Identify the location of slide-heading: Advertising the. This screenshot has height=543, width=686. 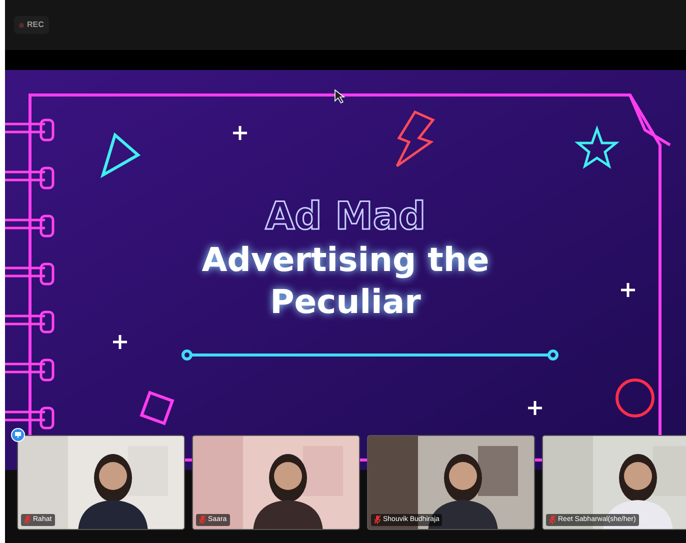
(346, 260).